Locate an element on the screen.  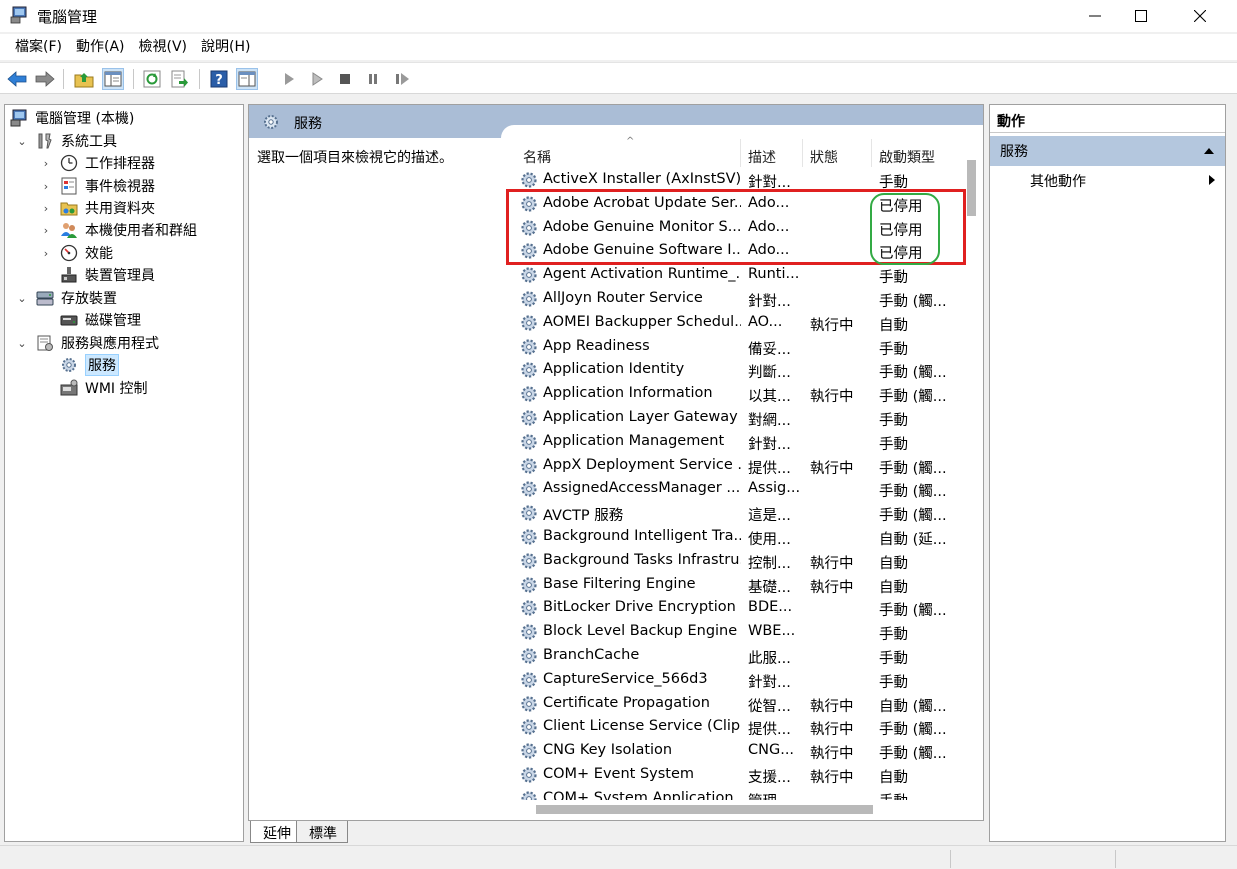
menu-bar: 檔案(F) 動作(A) 檢視(V) 說明(H) is located at coordinates (618, 47).